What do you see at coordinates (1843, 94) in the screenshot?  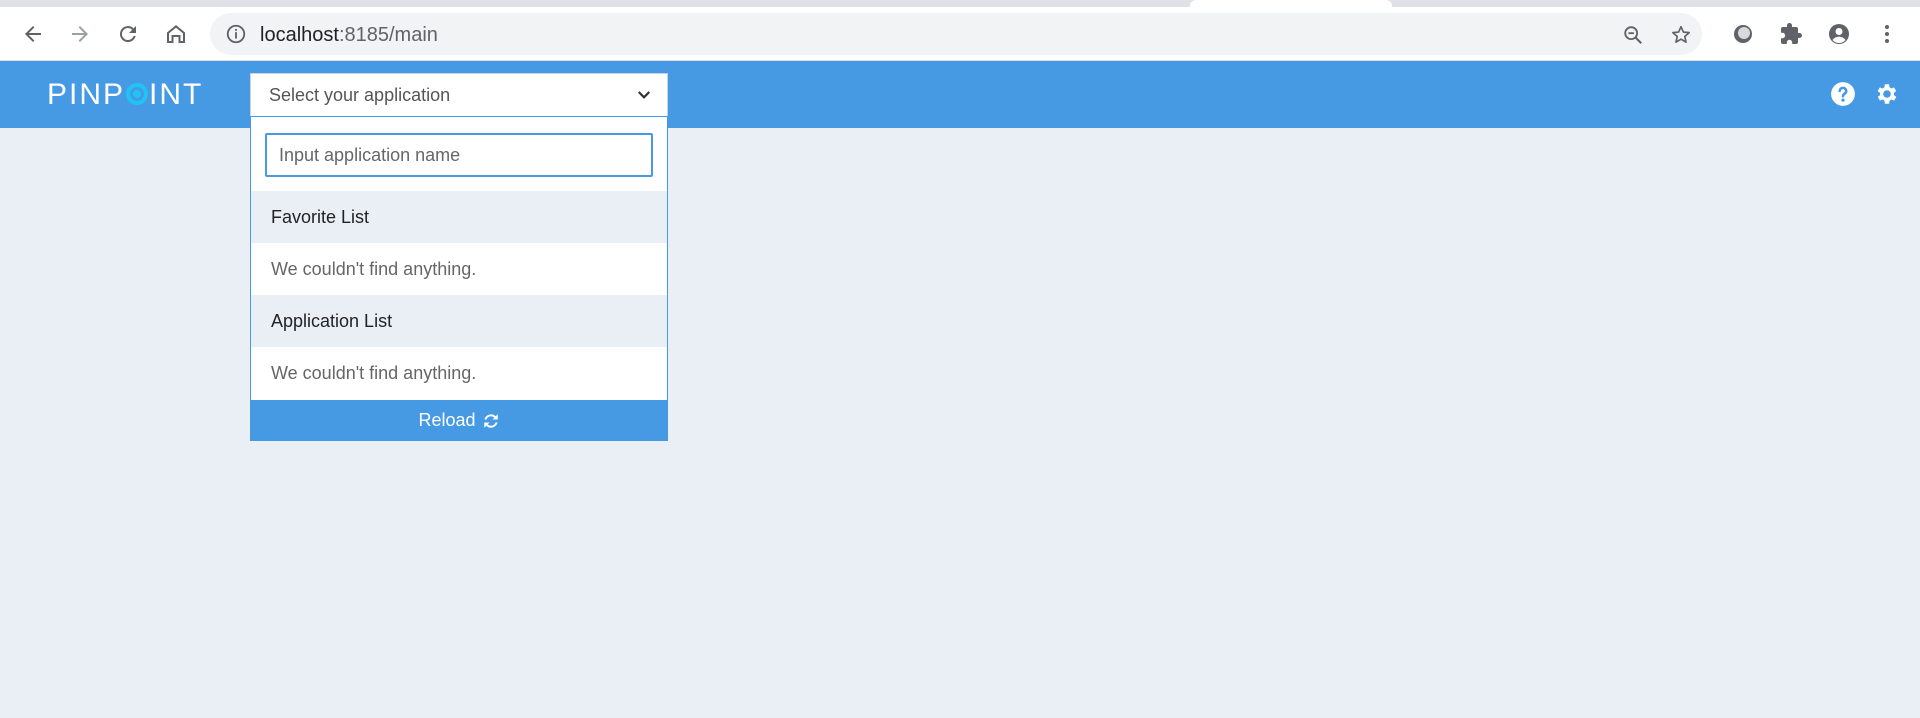 I see `help-icon` at bounding box center [1843, 94].